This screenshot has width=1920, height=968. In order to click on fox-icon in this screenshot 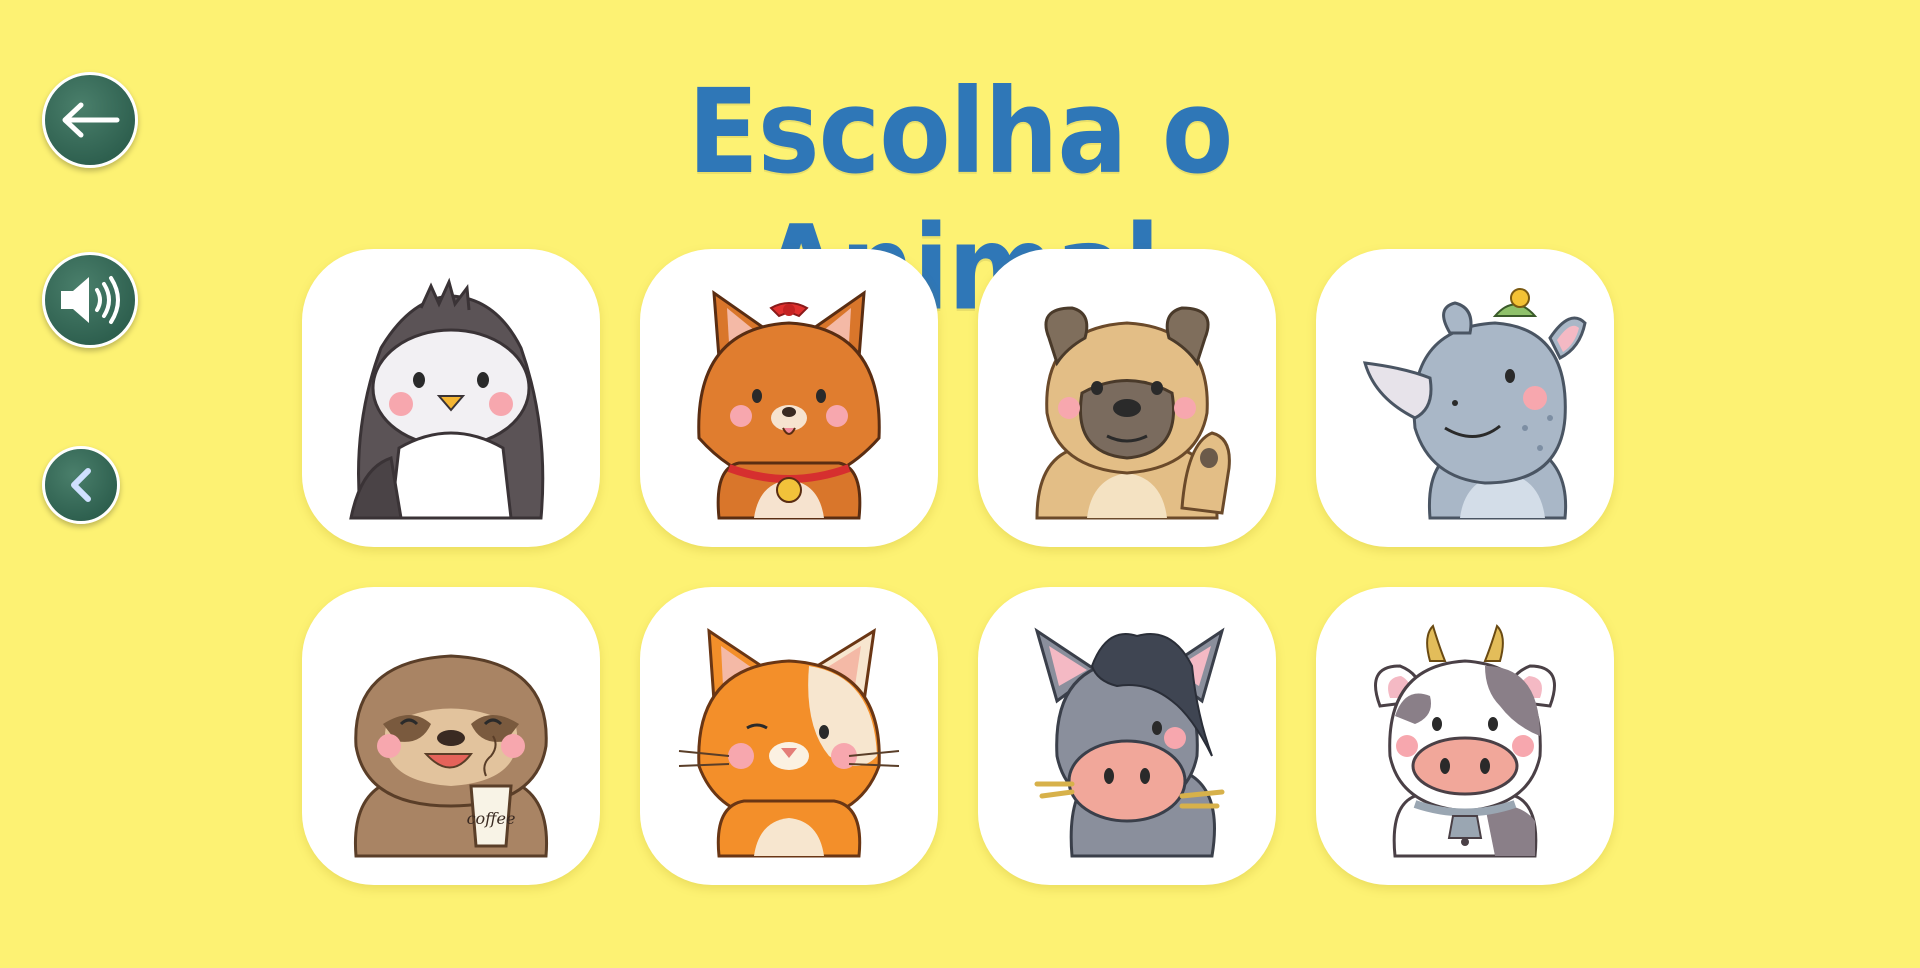, I will do `click(789, 404)`.